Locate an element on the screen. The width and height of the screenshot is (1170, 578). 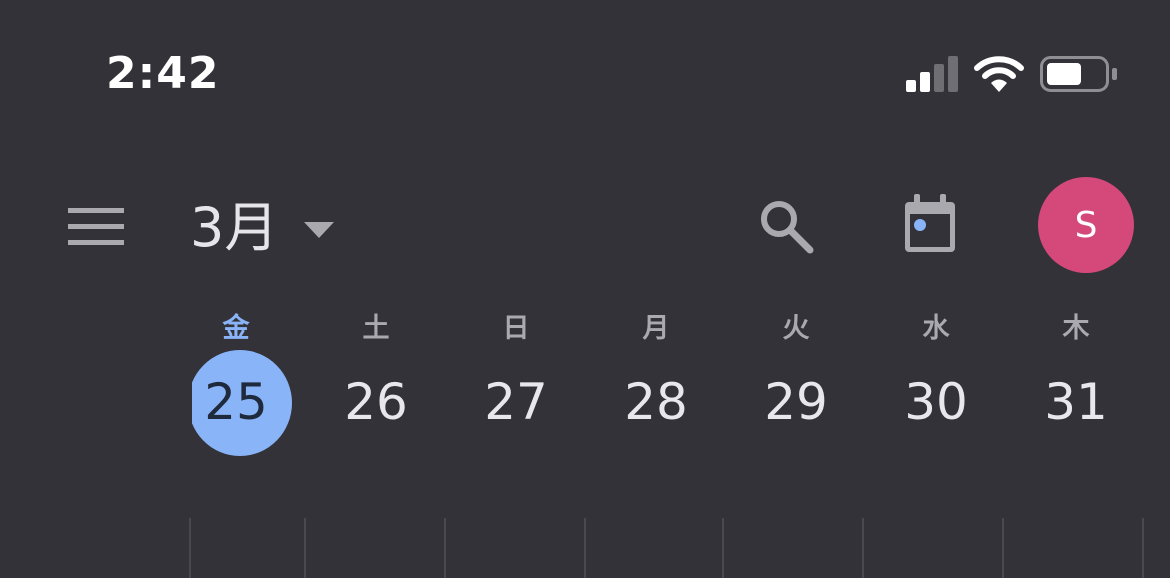
search-icon is located at coordinates (787, 227).